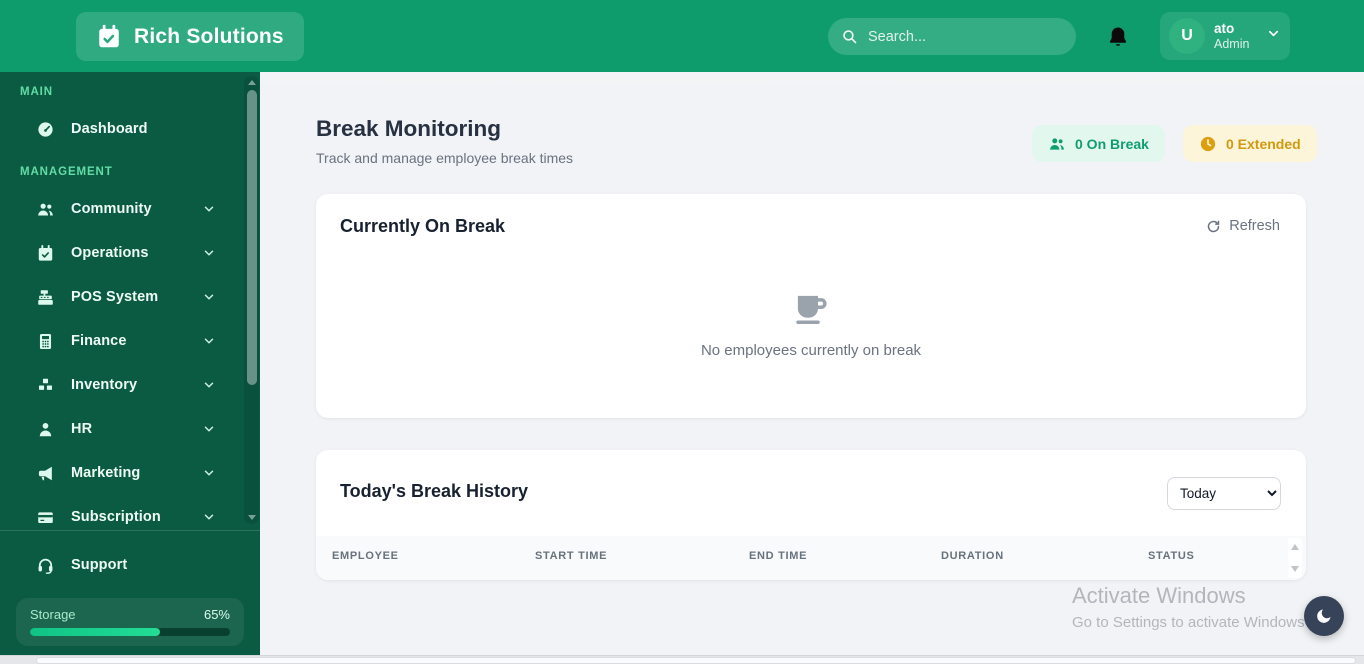 The width and height of the screenshot is (1364, 664). I want to click on extended-badge-label: 0 Extended, so click(1263, 143).